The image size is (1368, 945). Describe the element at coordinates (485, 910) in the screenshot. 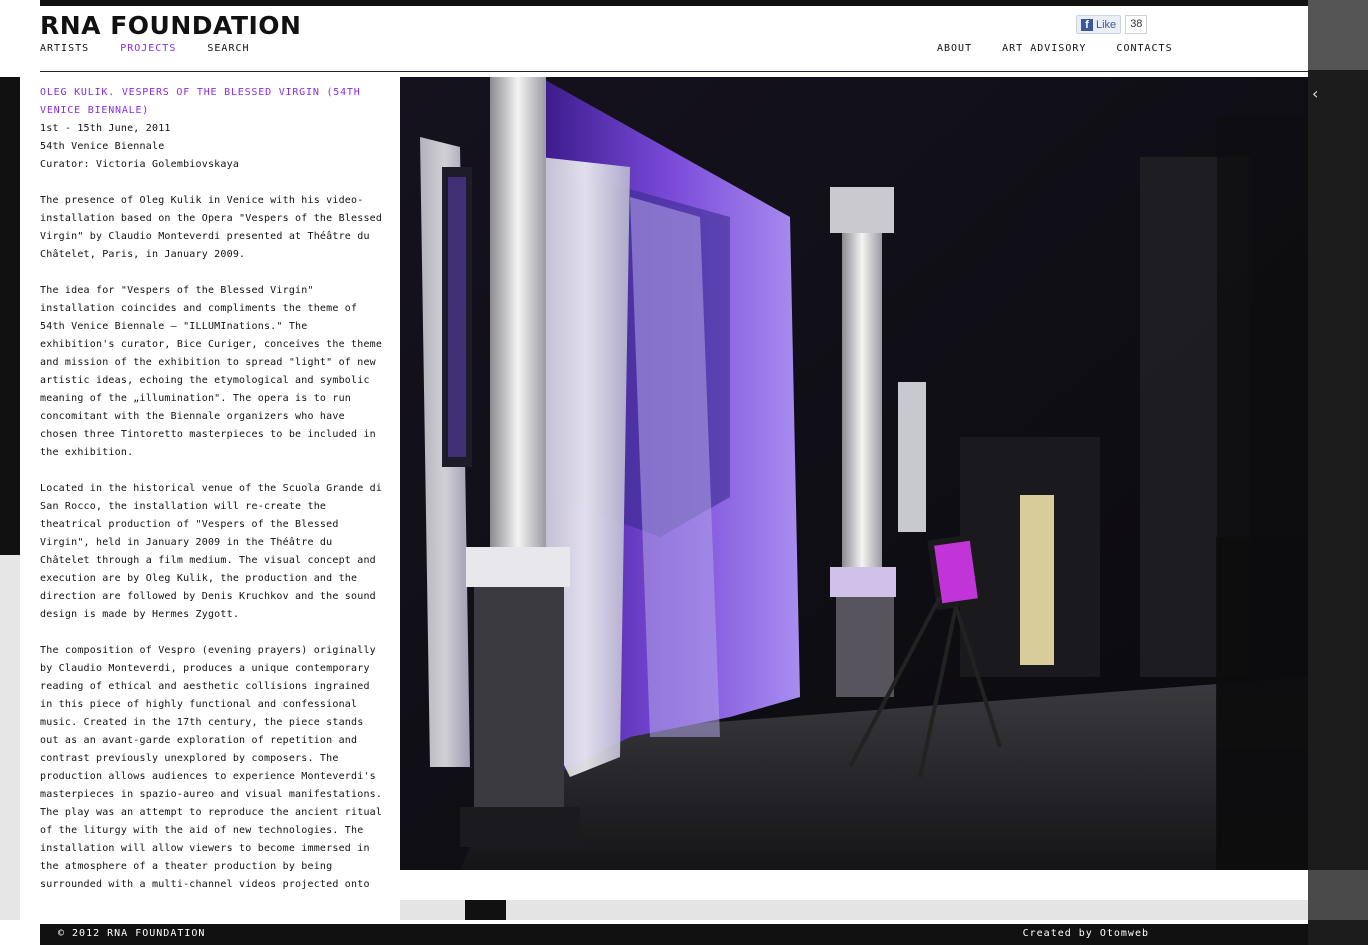

I see `thumbnail-active` at that location.